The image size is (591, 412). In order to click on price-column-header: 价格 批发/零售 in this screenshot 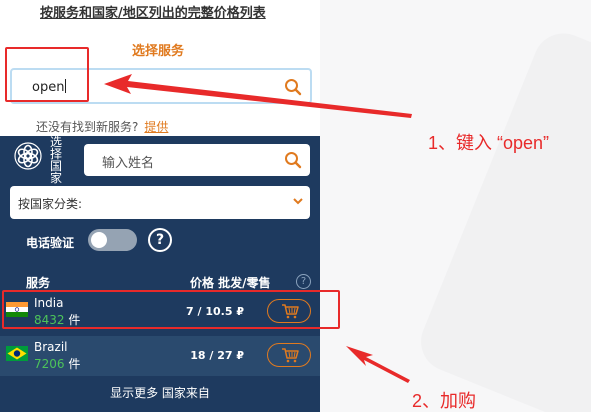, I will do `click(230, 283)`.